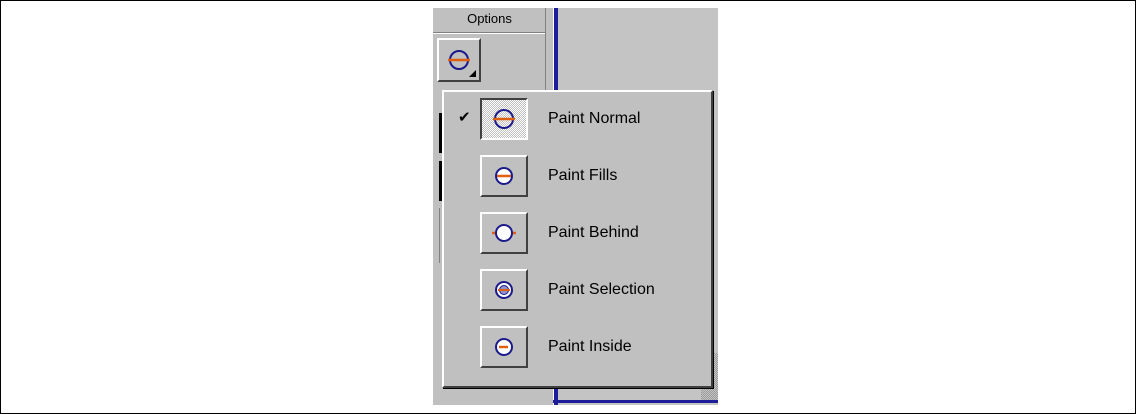  Describe the element at coordinates (590, 346) in the screenshot. I see `menu-item-label: Paint Inside` at that location.